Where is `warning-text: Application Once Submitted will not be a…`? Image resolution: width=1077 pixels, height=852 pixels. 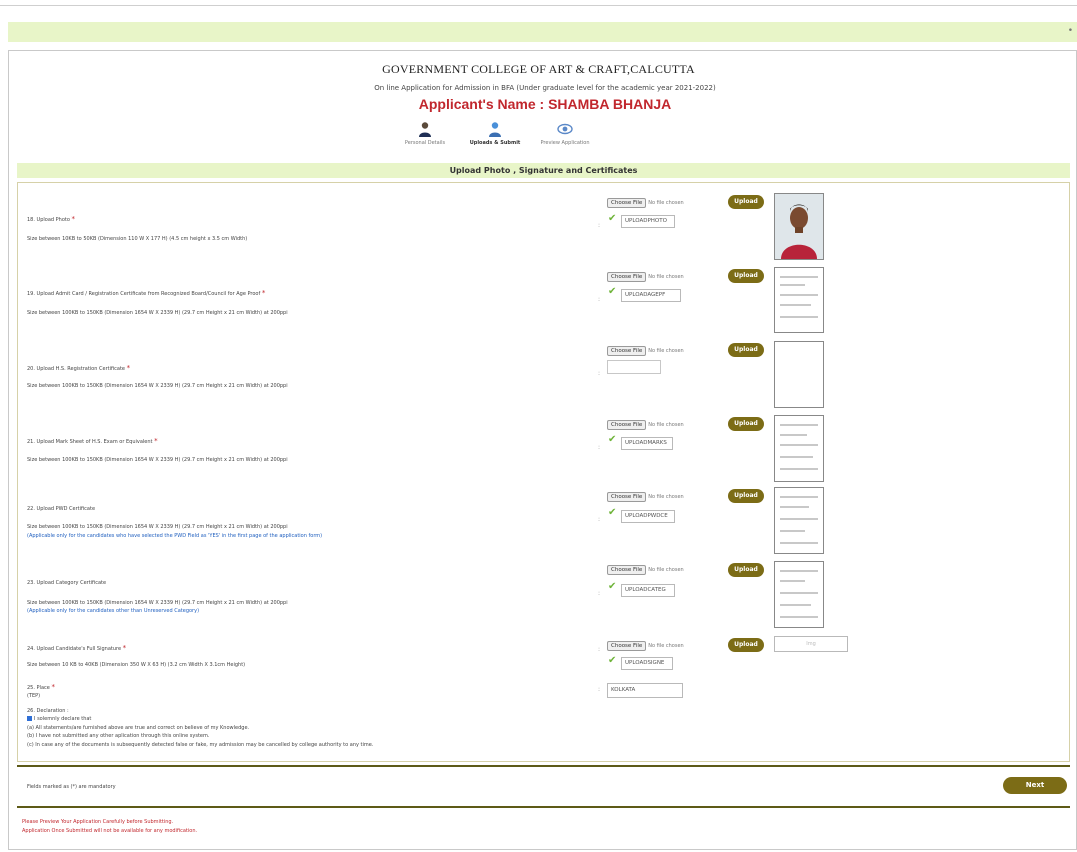 warning-text: Application Once Submitted will not be a… is located at coordinates (110, 831).